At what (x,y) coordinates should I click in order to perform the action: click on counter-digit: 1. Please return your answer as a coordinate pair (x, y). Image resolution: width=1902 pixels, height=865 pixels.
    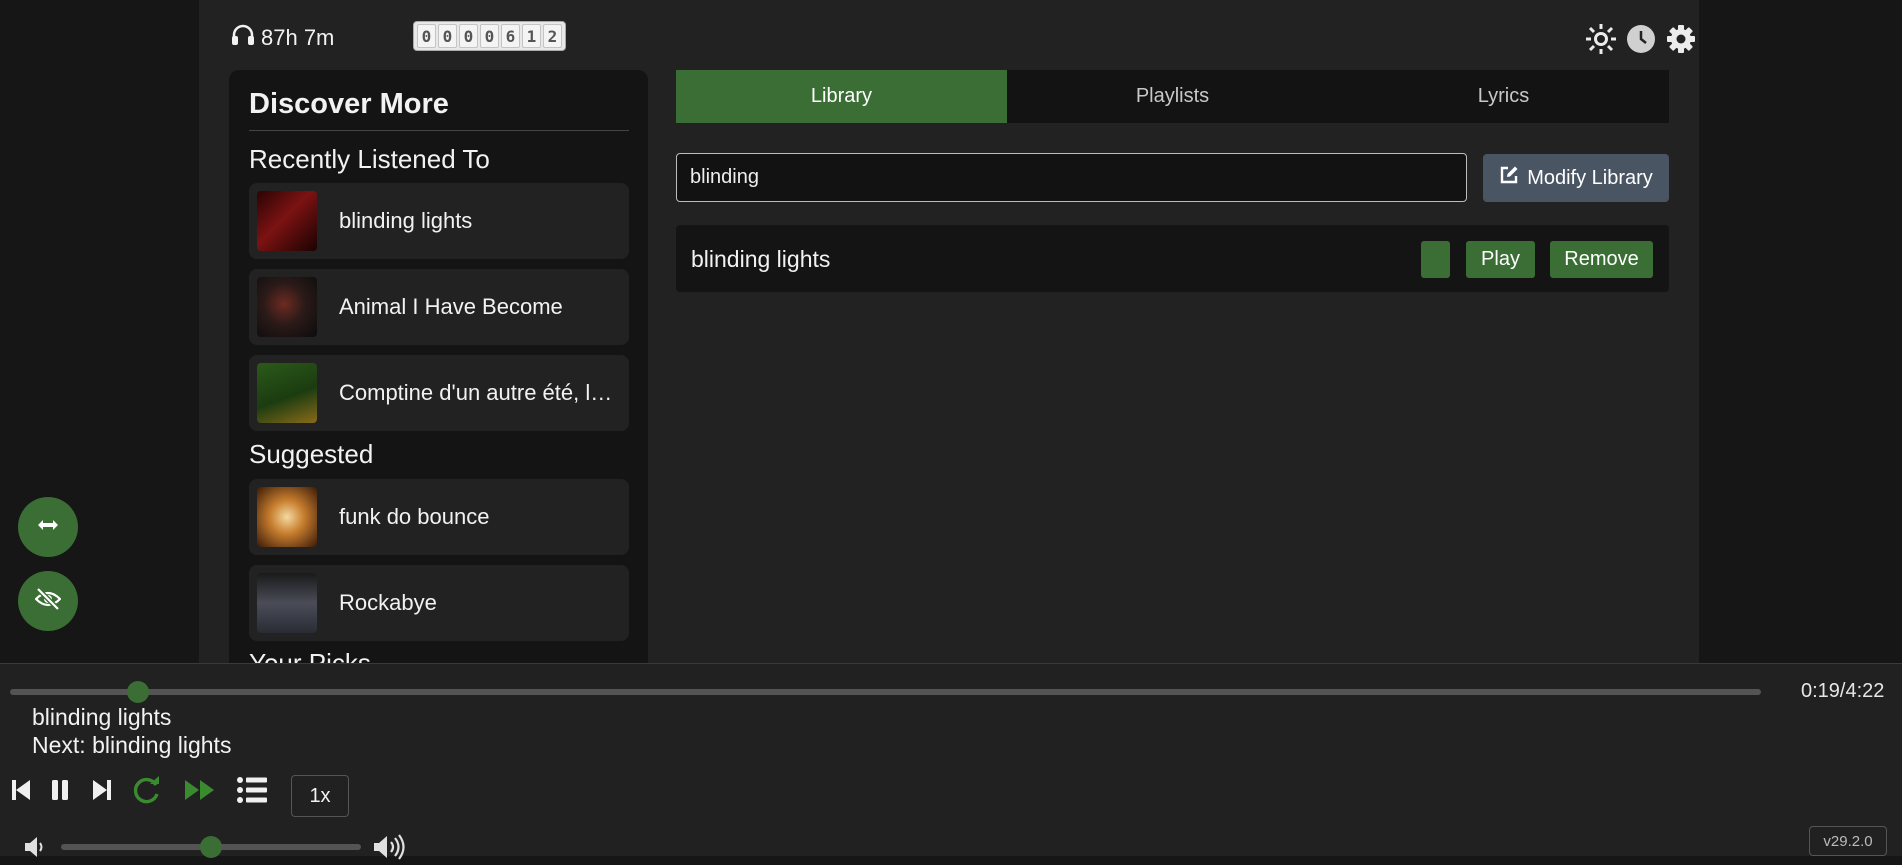
    Looking at the image, I should click on (531, 36).